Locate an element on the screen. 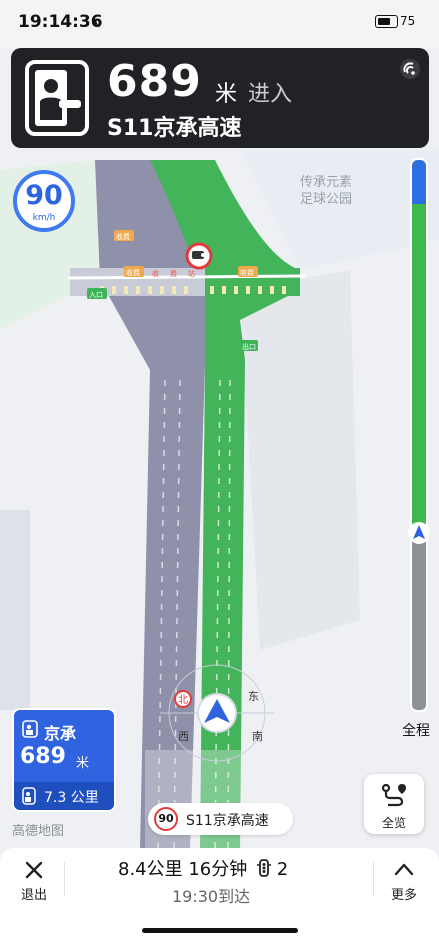 Image resolution: width=439 pixels, height=940 pixels. exit-sign: 出口 is located at coordinates (249, 346).